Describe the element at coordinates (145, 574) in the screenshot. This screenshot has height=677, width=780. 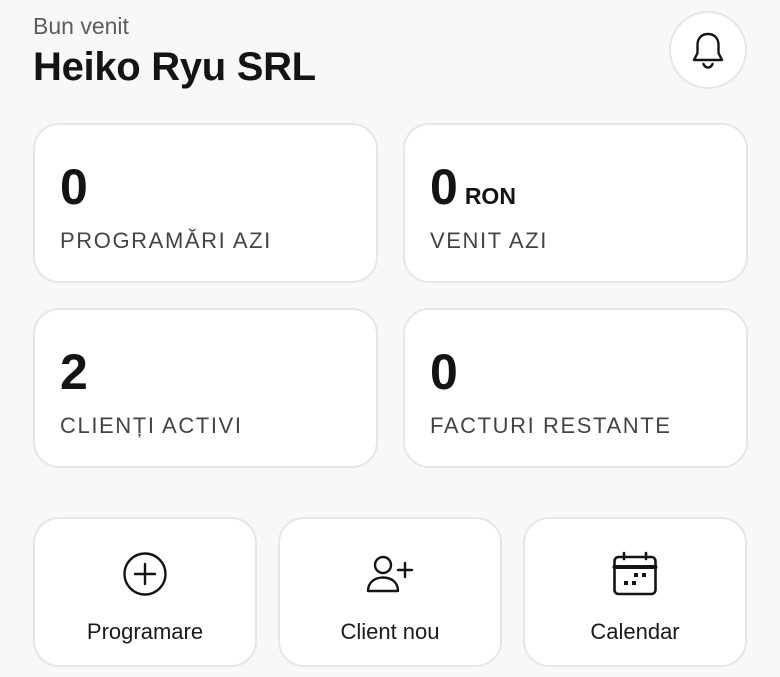
I see `plus-circle-icon` at that location.